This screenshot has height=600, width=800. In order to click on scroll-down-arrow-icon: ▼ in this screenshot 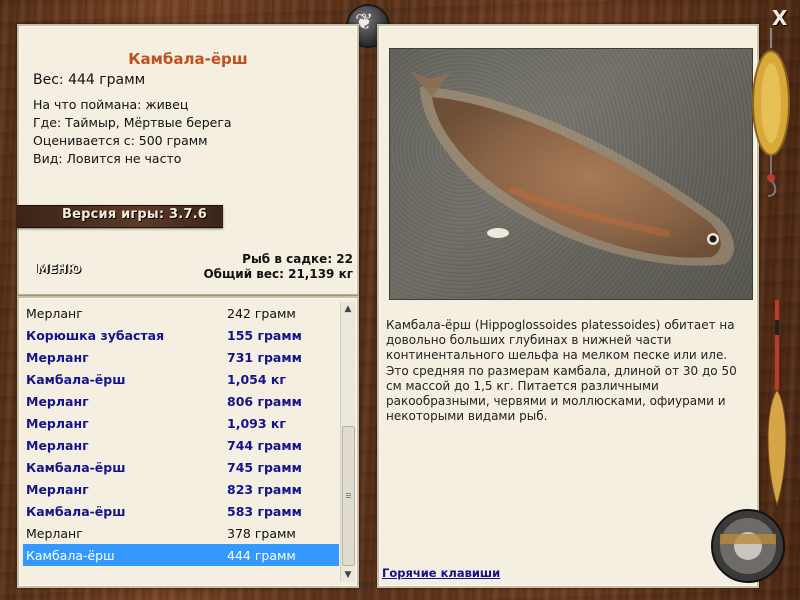, I will do `click(348, 575)`.